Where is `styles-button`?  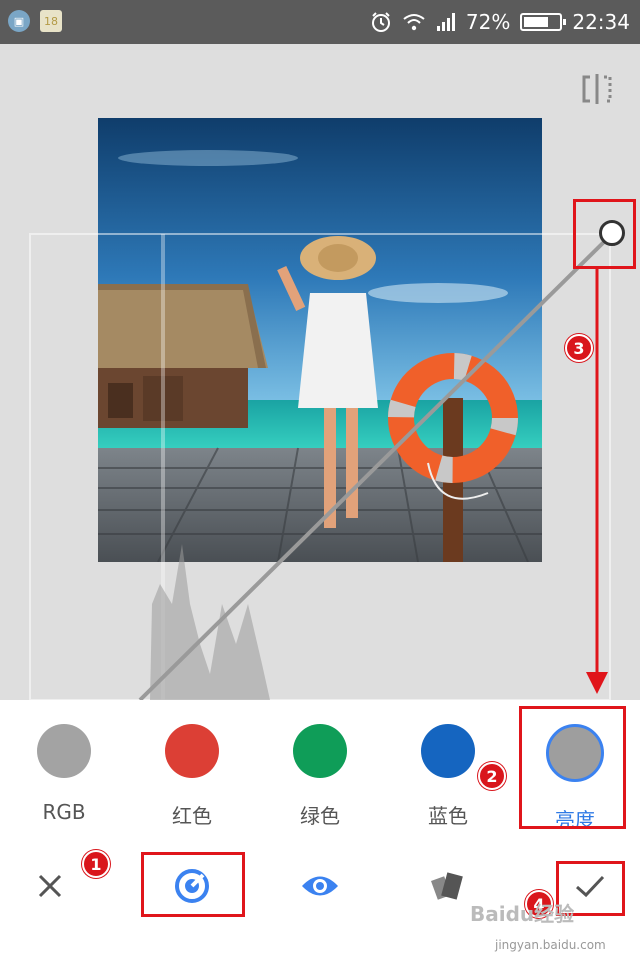
styles-button is located at coordinates (448, 886).